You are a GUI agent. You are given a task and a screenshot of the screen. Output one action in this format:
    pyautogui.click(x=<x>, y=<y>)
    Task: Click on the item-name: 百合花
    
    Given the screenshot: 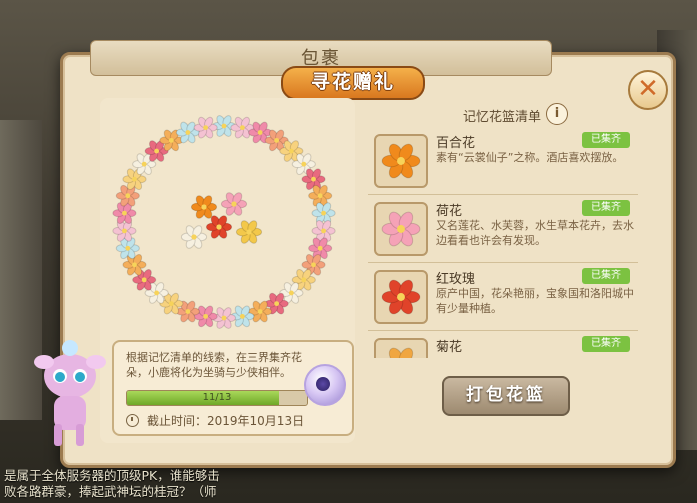 What is the action you would take?
    pyautogui.click(x=456, y=143)
    